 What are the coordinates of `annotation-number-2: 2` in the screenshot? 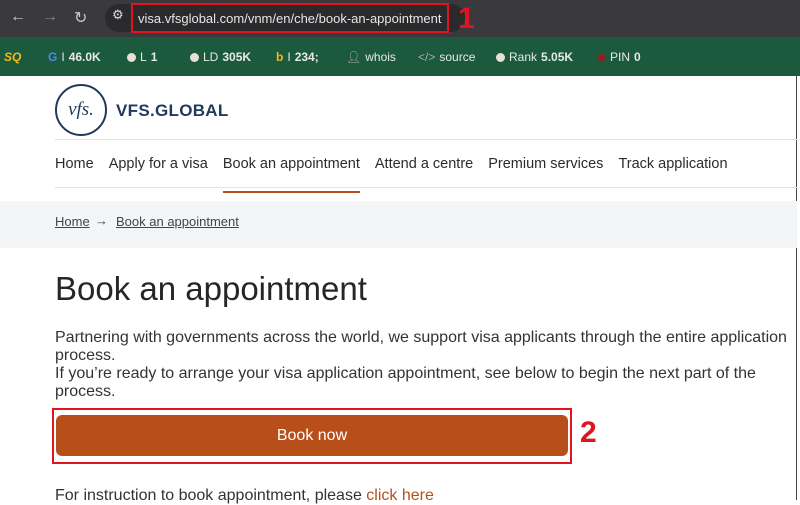 It's located at (588, 432).